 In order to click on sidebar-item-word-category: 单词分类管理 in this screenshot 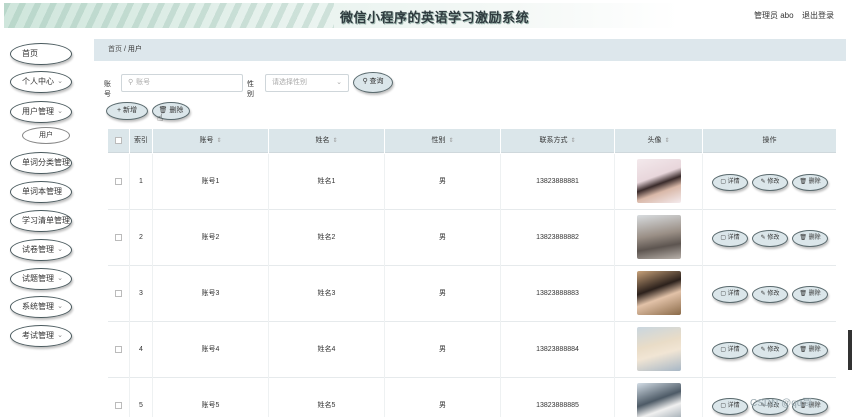, I will do `click(41, 163)`.